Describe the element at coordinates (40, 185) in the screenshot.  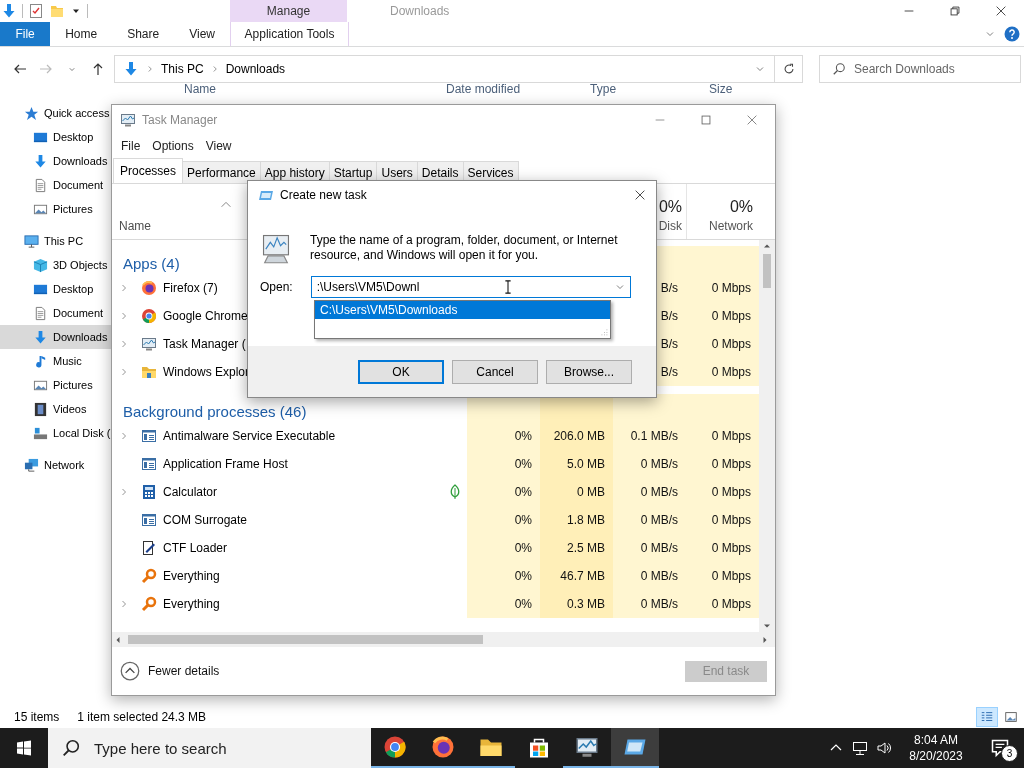
I see `document-icon` at that location.